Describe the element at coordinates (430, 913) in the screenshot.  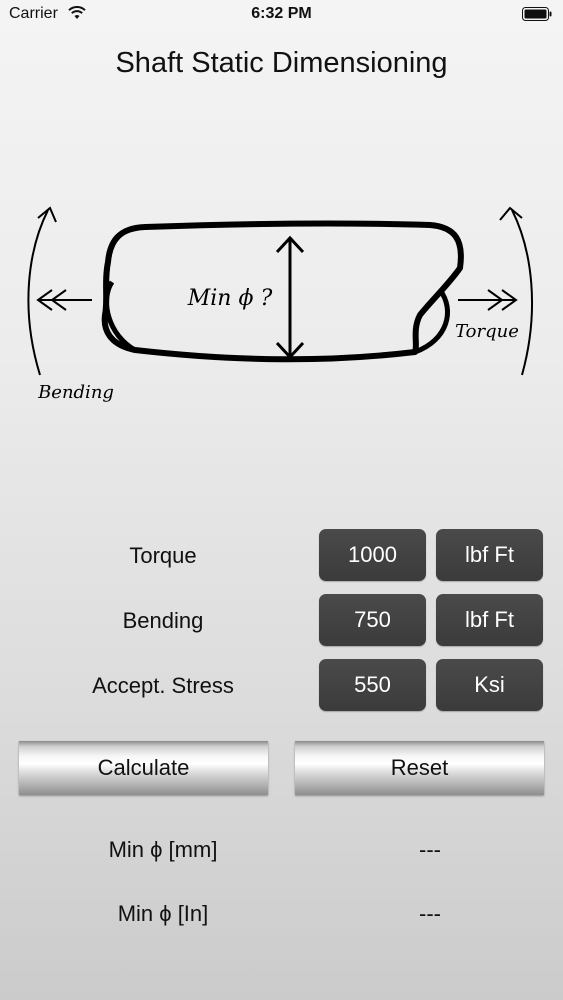
I see `result-in-value: ---` at that location.